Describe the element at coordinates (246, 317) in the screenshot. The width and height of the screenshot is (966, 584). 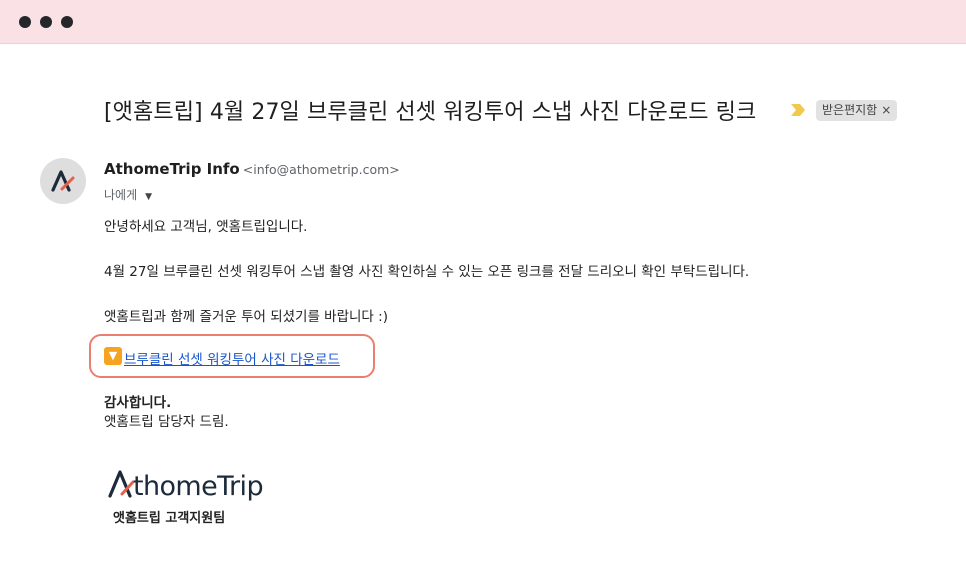
I see `body-line-2: 앳홈트립과 함께 즐거운 투어 되셨기를 바랍니다 :)` at that location.